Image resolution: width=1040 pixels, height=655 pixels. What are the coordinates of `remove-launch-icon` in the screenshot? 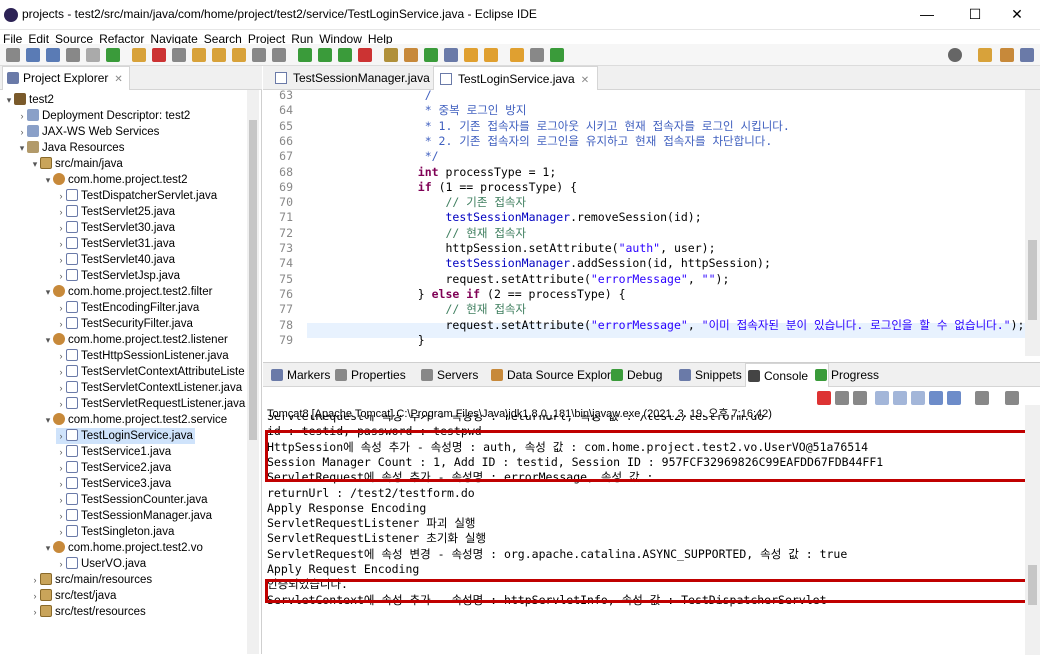 It's located at (842, 398).